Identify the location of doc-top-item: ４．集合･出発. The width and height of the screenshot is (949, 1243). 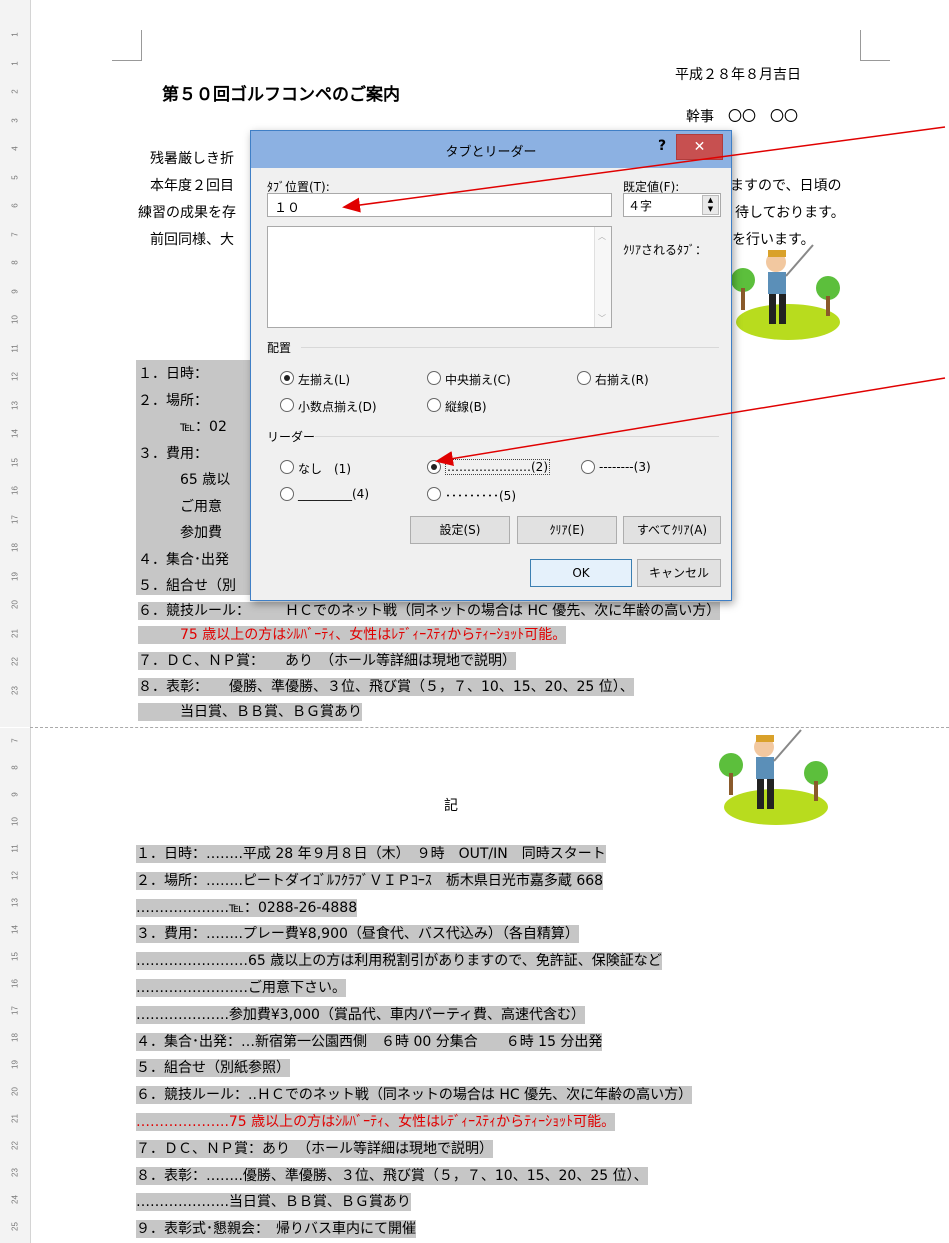
(183, 559).